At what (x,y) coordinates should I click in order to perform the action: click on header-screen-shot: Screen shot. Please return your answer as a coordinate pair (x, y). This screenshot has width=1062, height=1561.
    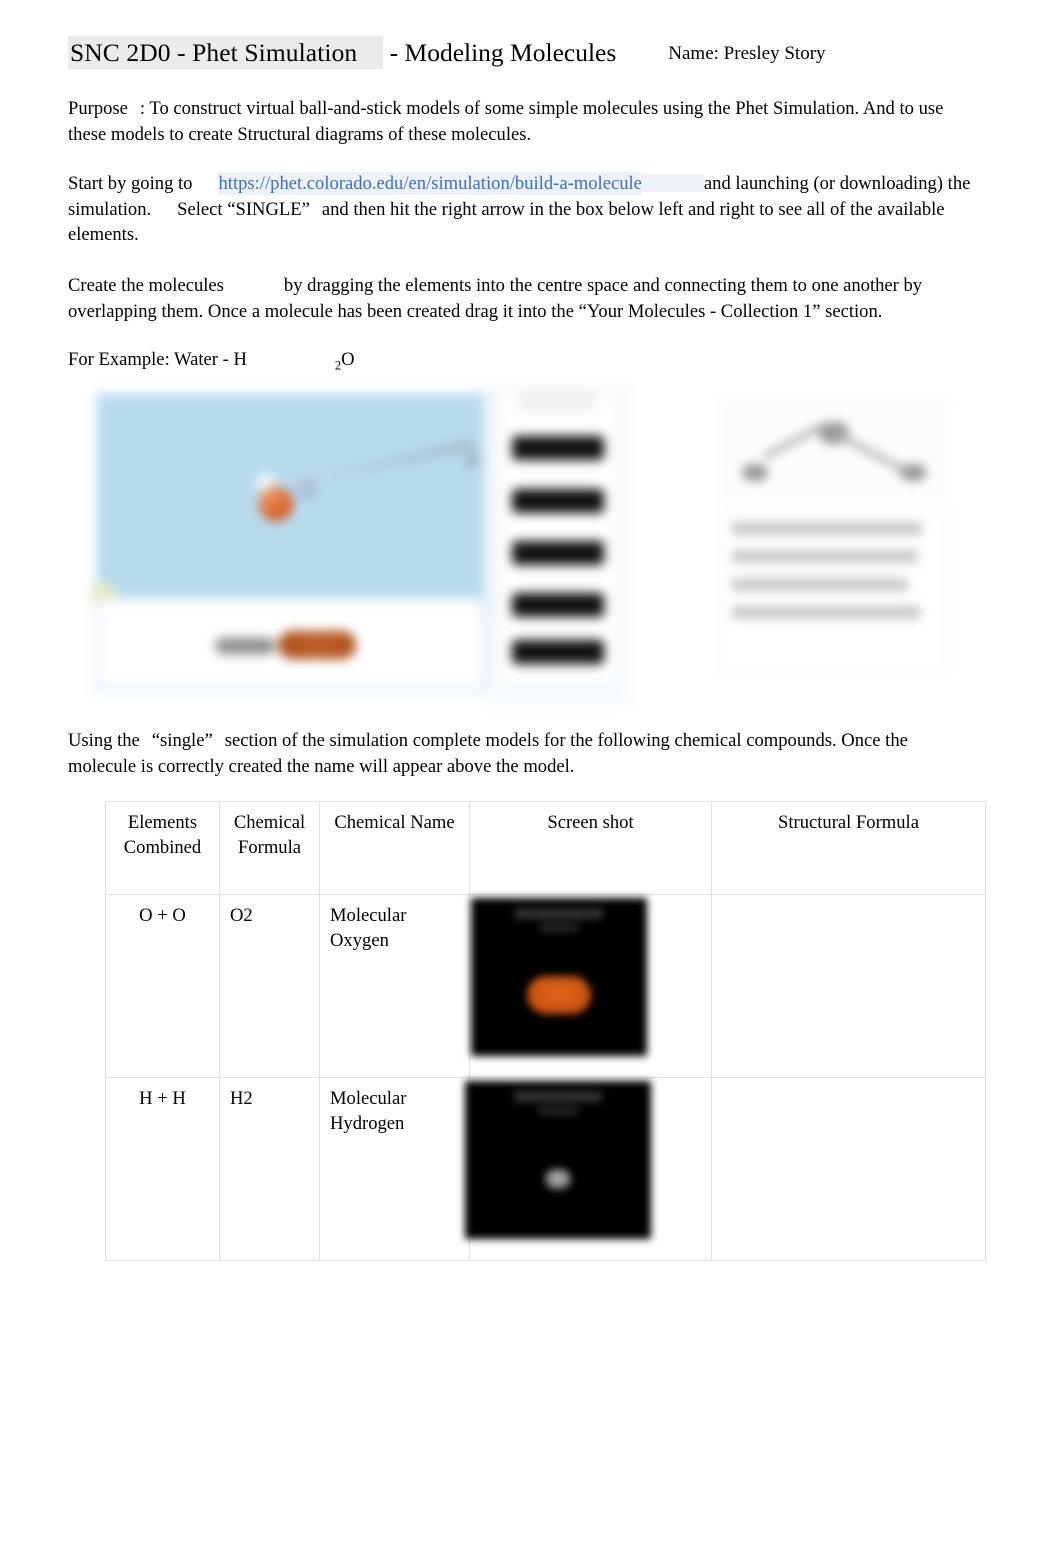
    Looking at the image, I should click on (590, 848).